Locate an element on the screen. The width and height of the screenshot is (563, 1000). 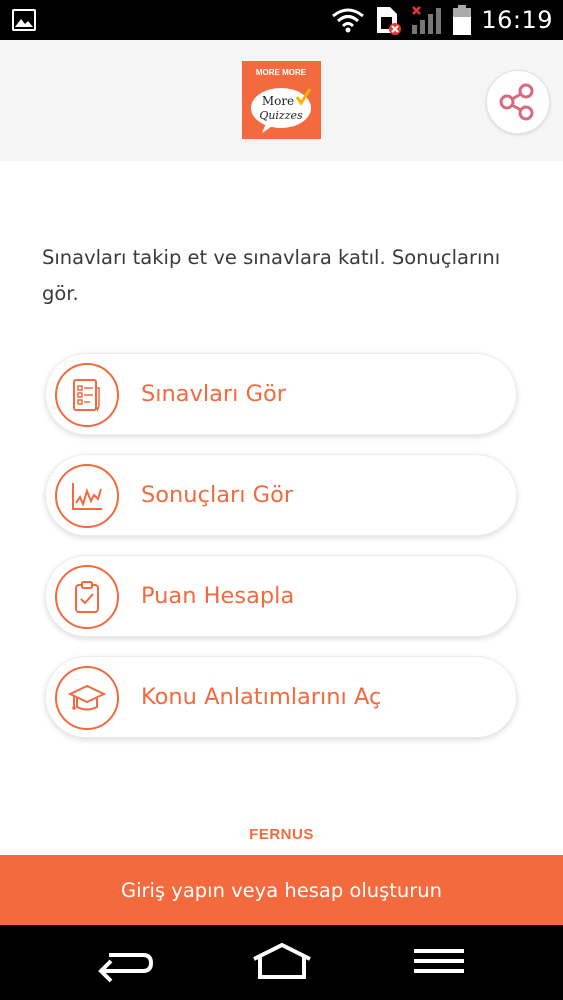
svg-text: More is located at coordinates (278, 101).